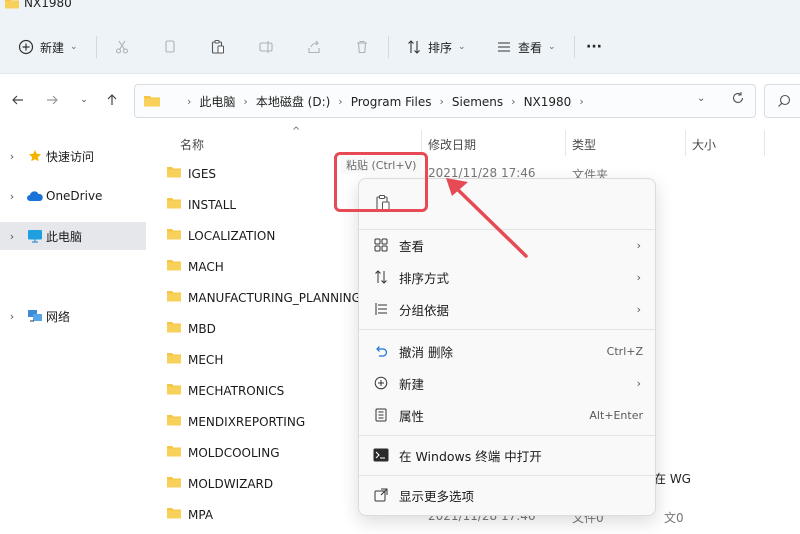 Image resolution: width=800 pixels, height=534 pixels. What do you see at coordinates (672, 479) in the screenshot?
I see `ghost-label: 在 WG` at bounding box center [672, 479].